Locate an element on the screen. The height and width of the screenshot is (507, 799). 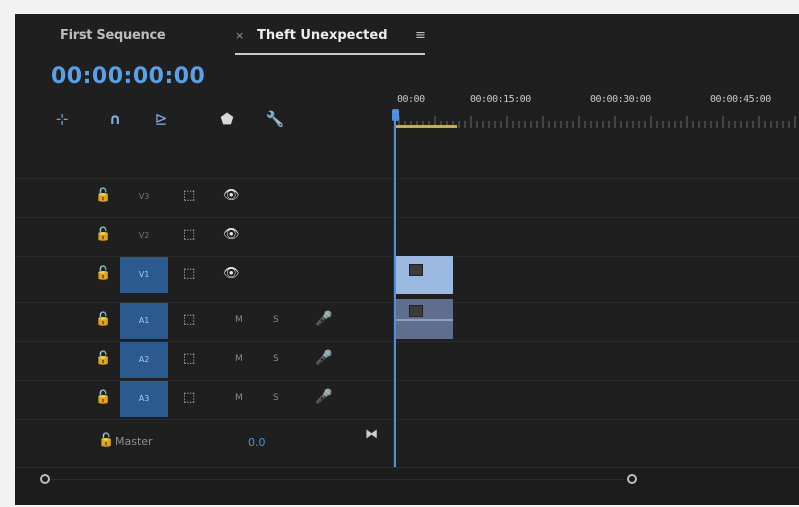
scrollbar-track is located at coordinates (338, 479).